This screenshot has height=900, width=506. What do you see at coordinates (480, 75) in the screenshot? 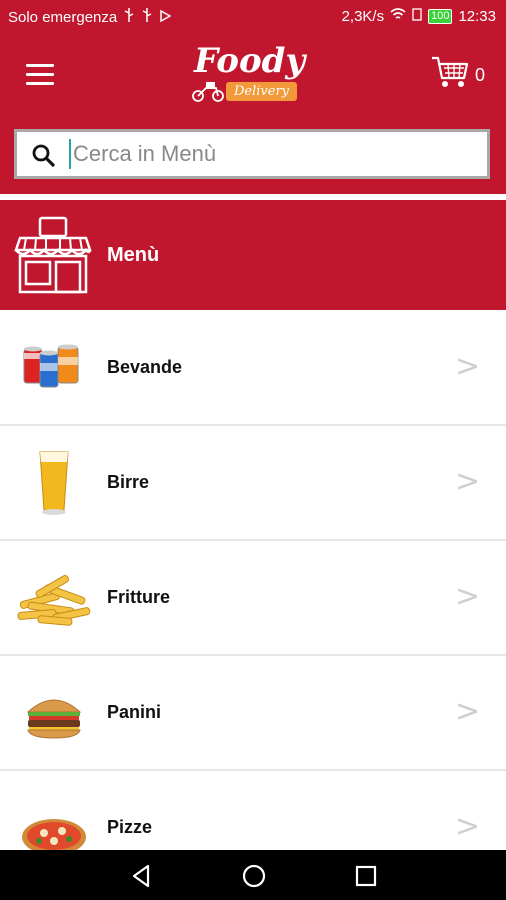
I see `cart-count: 0` at bounding box center [480, 75].